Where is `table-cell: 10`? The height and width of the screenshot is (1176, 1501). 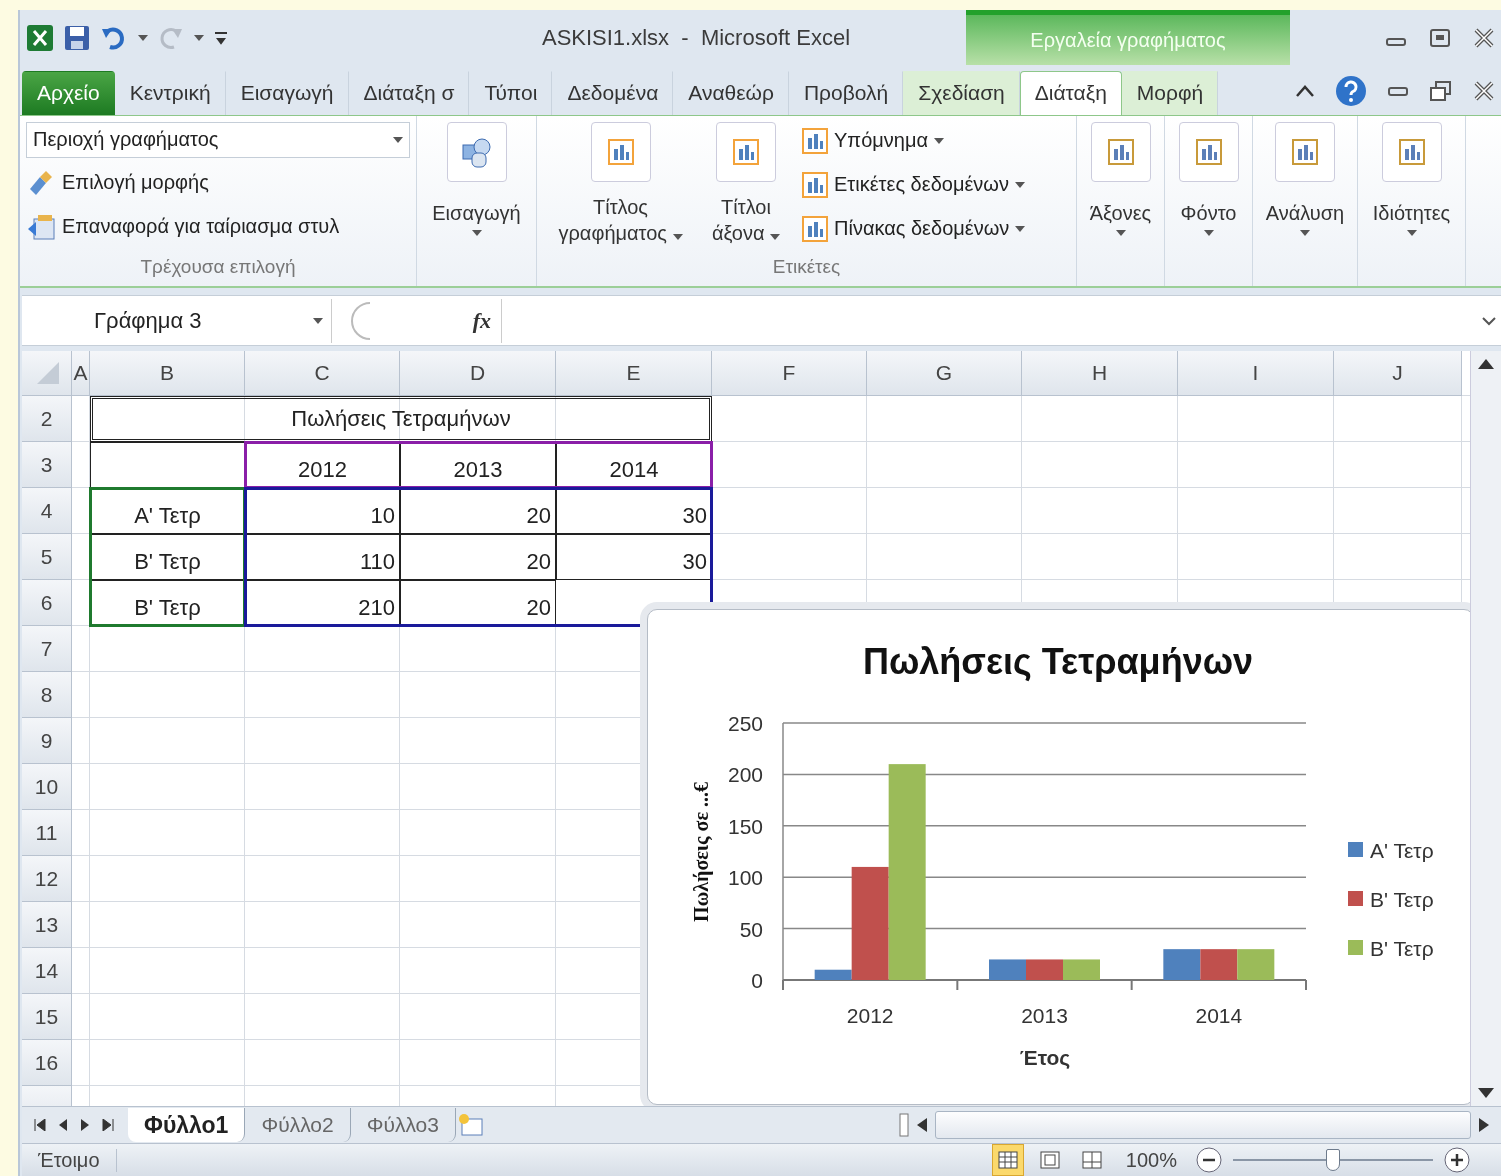
table-cell: 10 is located at coordinates (322, 511).